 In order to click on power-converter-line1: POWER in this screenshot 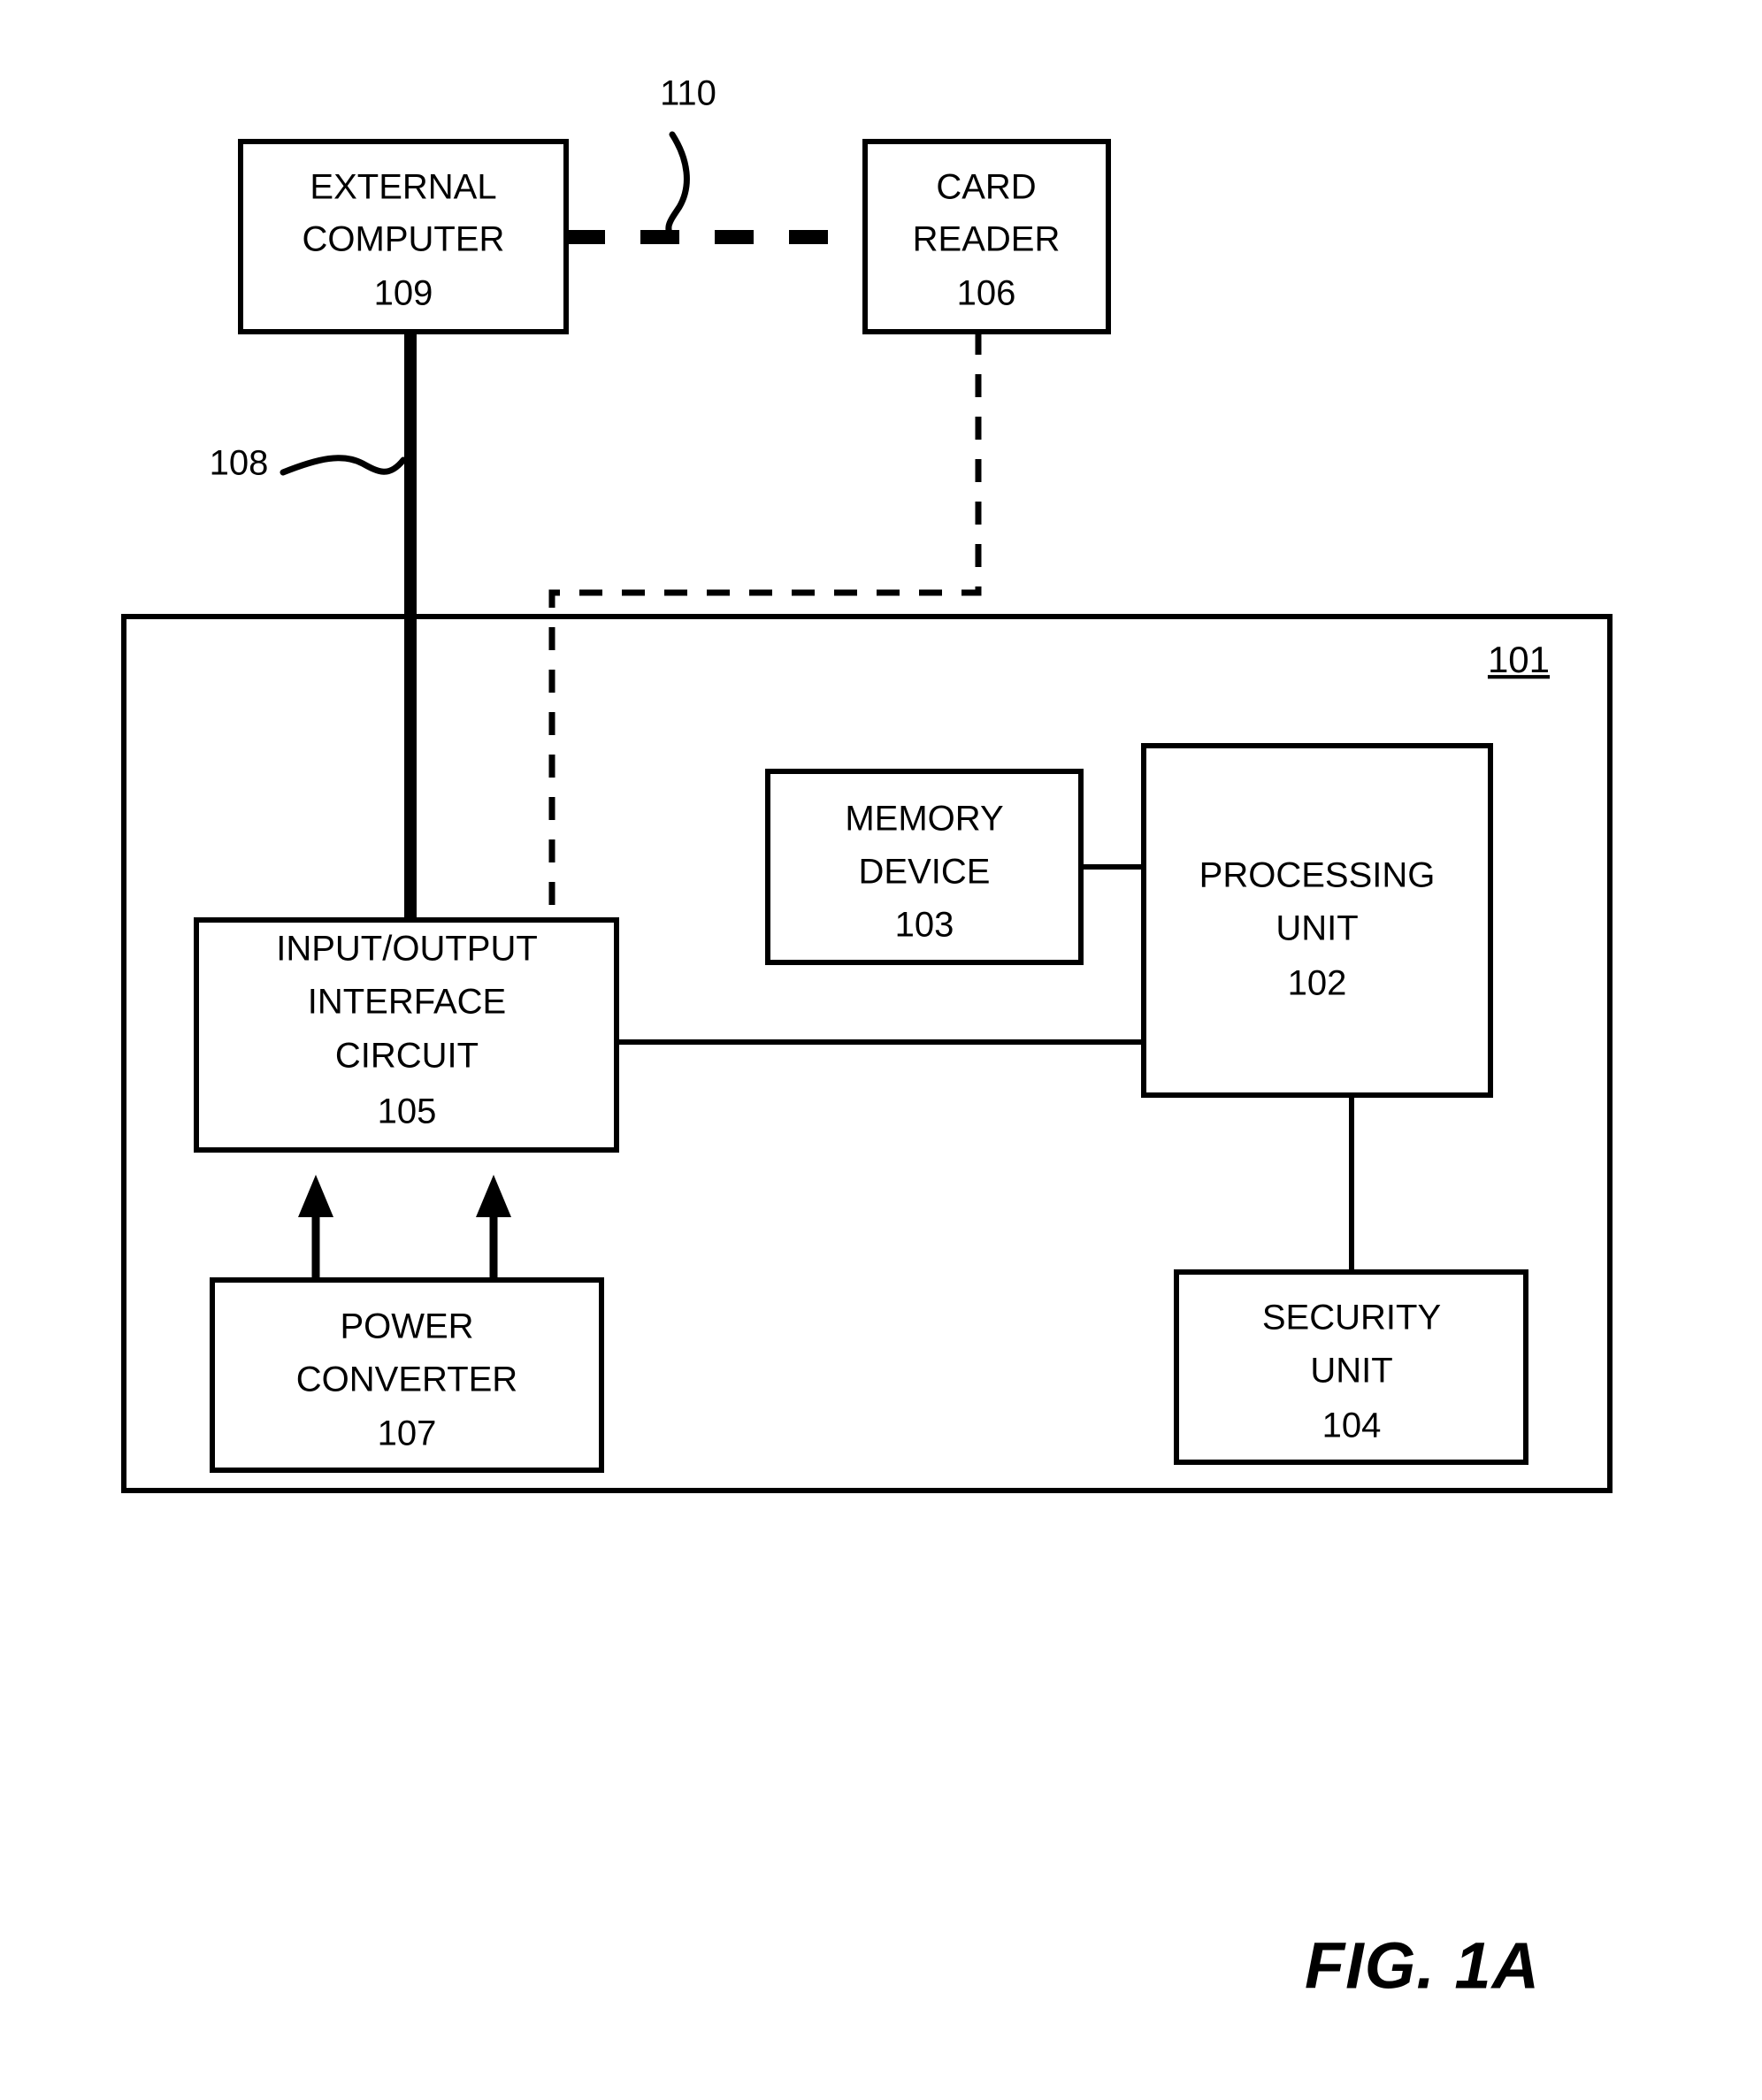, I will do `click(406, 1326)`.